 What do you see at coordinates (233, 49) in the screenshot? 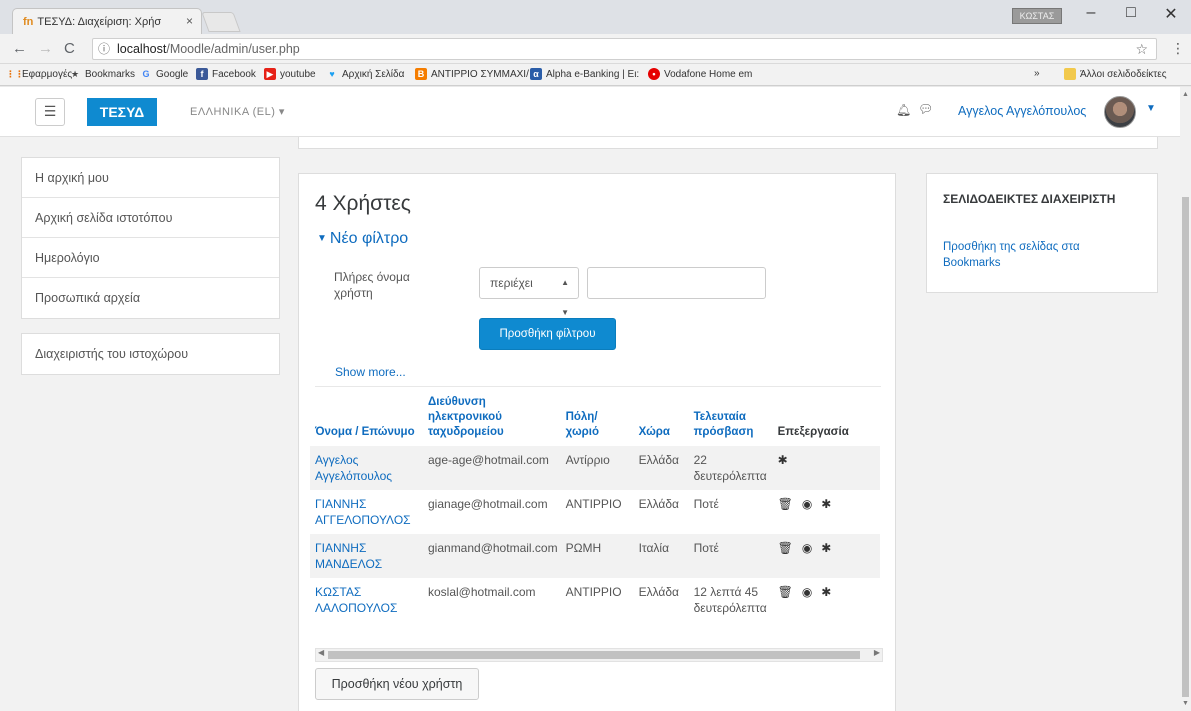
I see `url-path: /Moodle/admin/user.php` at bounding box center [233, 49].